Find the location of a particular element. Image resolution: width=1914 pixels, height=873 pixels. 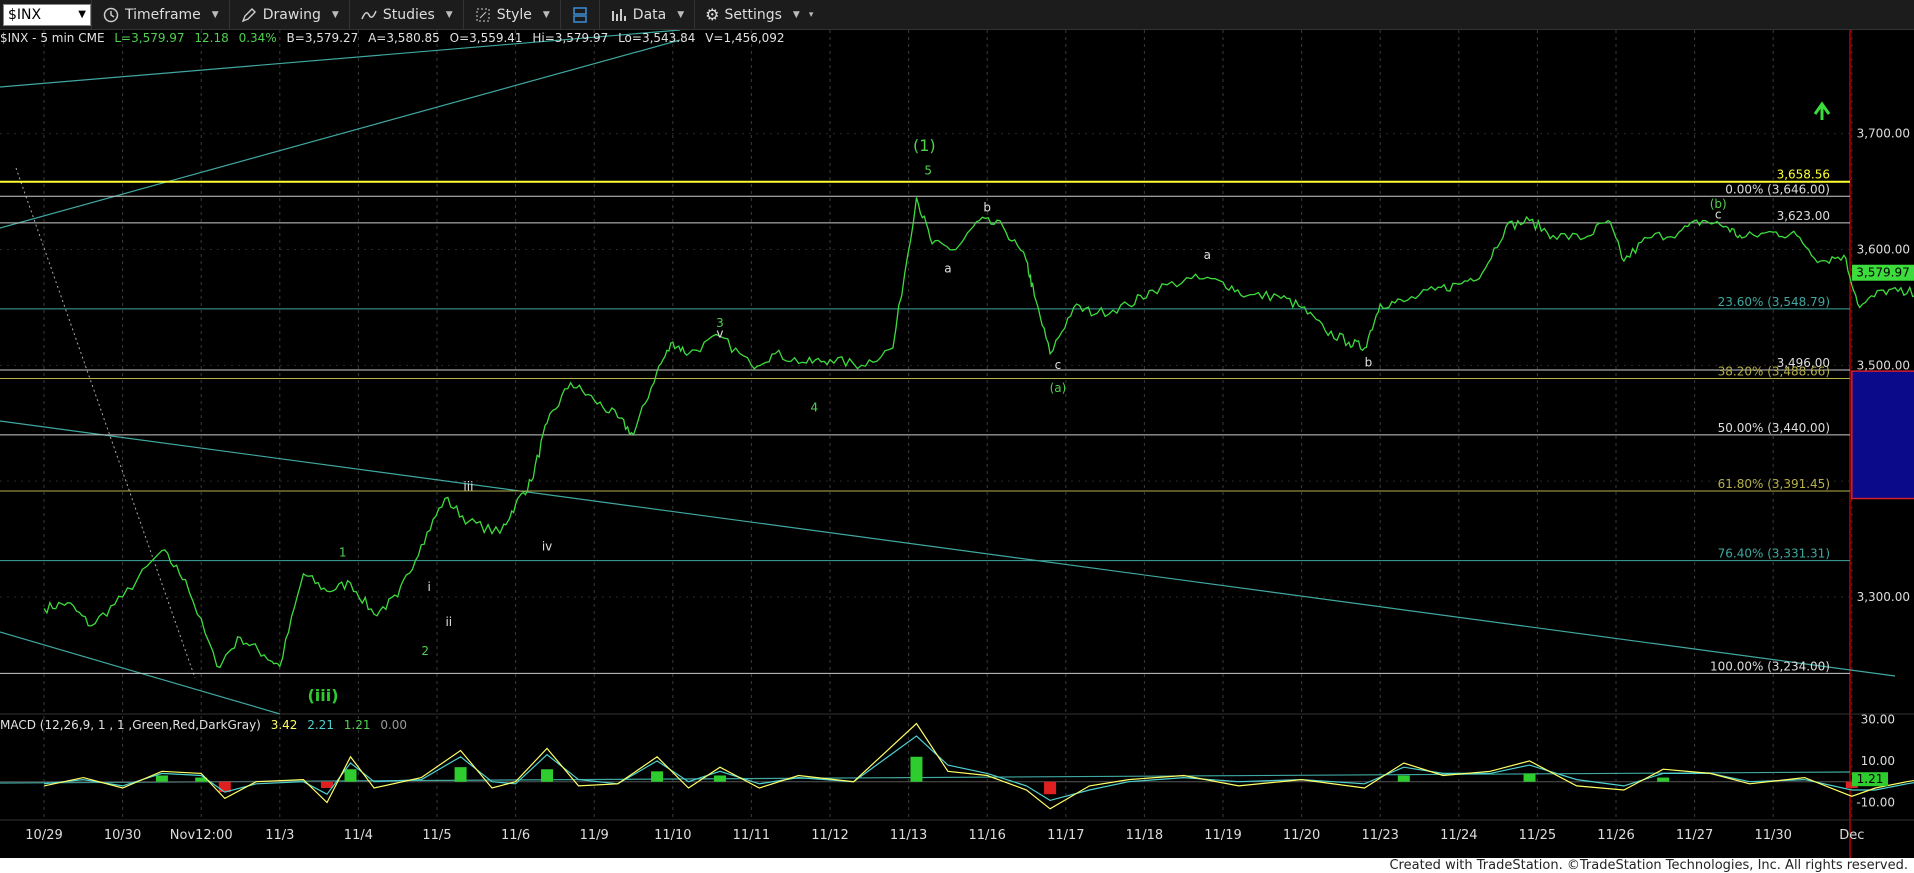

wave-label: (iii) is located at coordinates (322, 695).